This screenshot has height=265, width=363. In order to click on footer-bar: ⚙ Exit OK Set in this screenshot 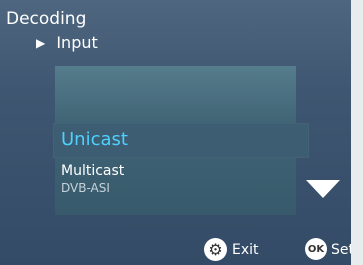, I will do `click(175, 250)`.